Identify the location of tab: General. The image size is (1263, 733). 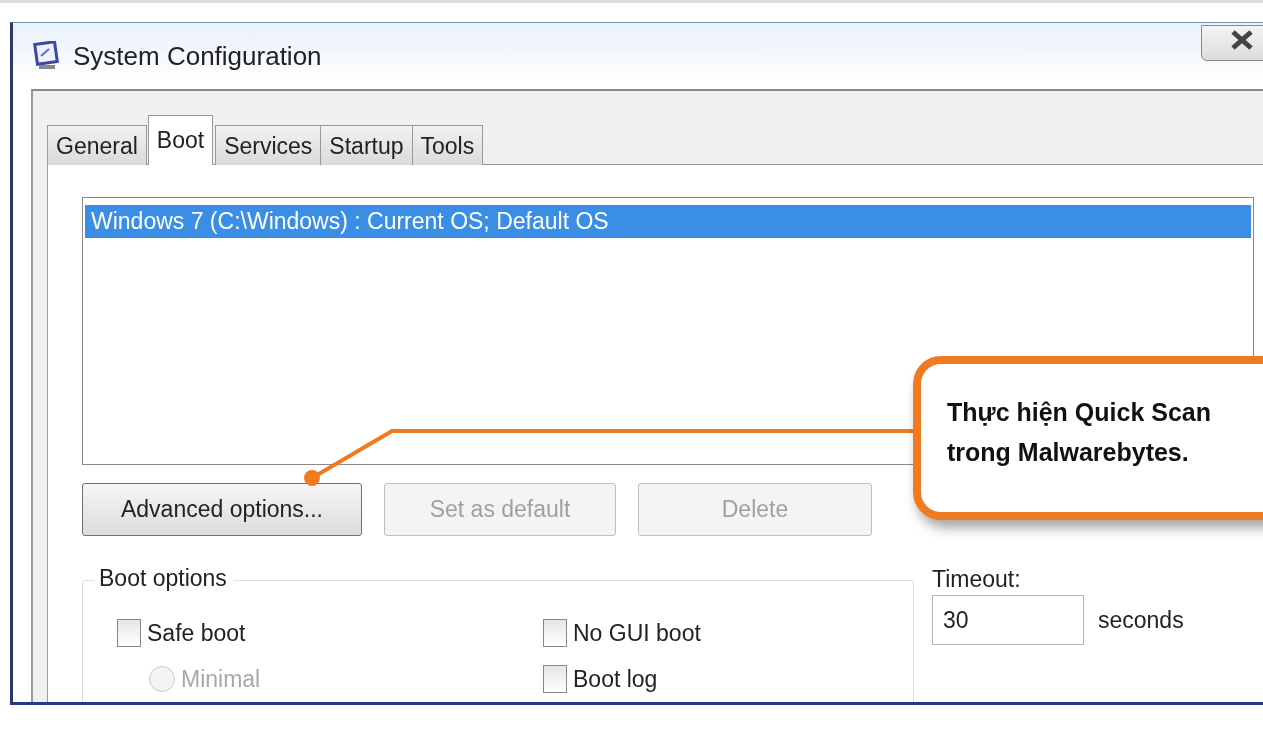
(97, 145).